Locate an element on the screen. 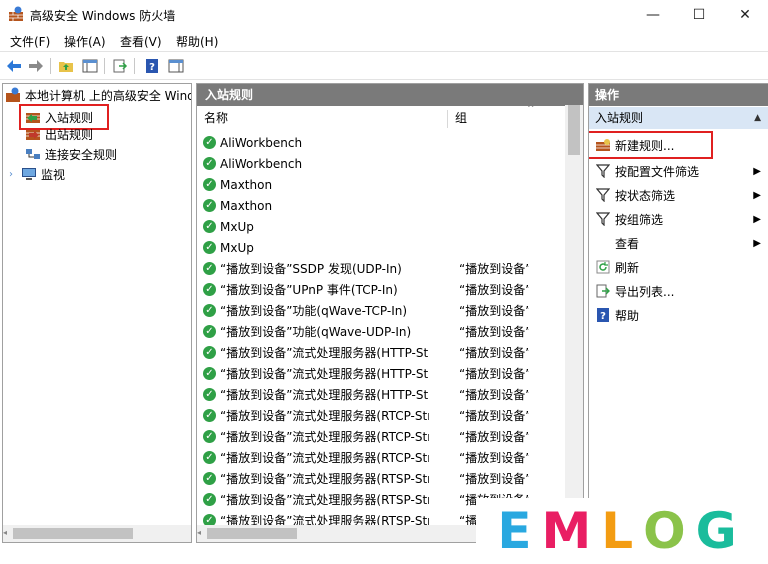  watermark-text: EMLOG is located at coordinates (622, 531).